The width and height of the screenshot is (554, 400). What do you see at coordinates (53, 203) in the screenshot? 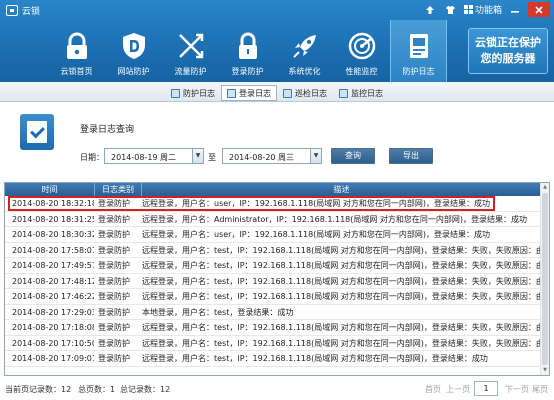
I see `cell-time: 2014-08-20 18:32:18` at bounding box center [53, 203].